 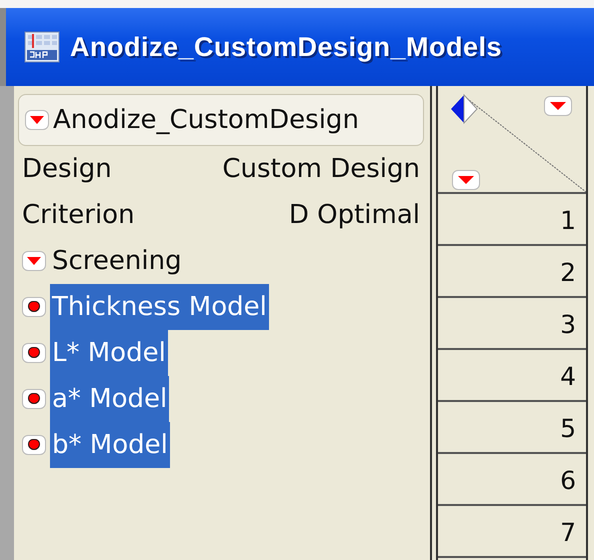 What do you see at coordinates (464, 109) in the screenshot?
I see `select-all-icon` at bounding box center [464, 109].